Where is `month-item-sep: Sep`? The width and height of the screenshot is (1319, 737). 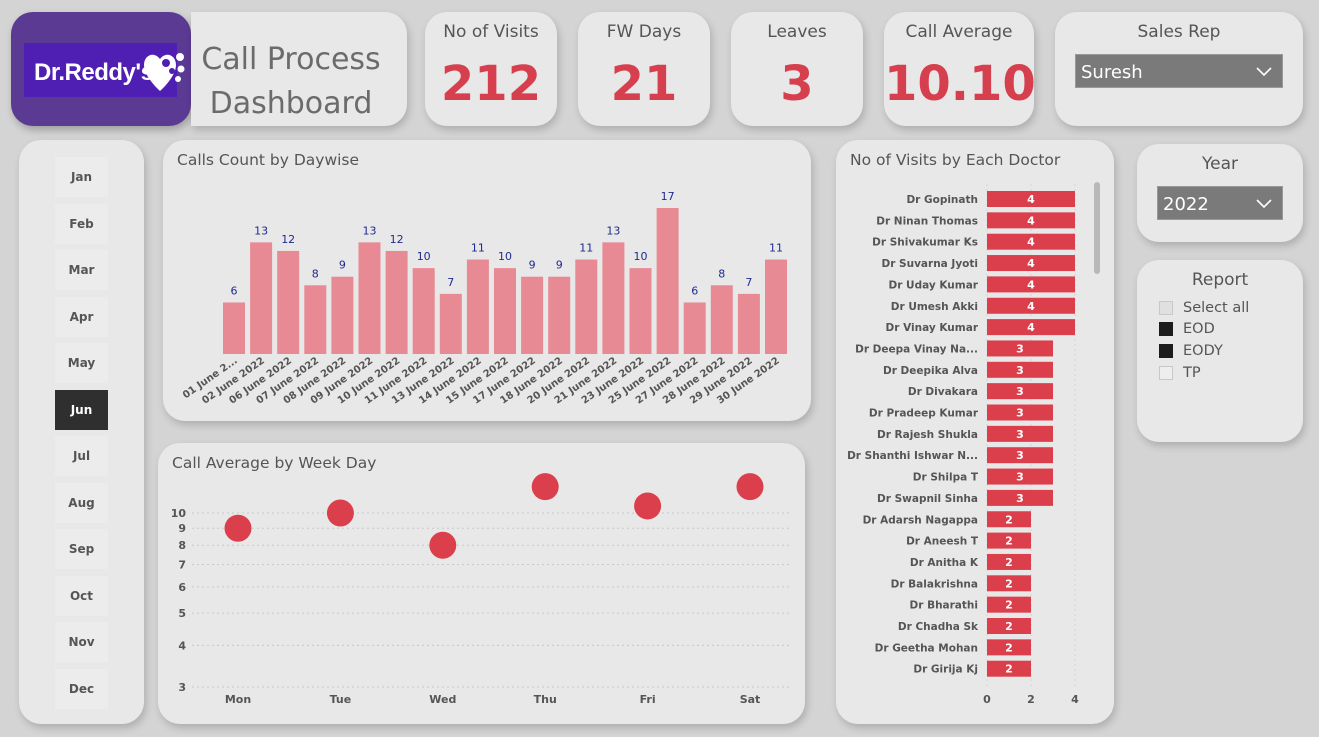 month-item-sep: Sep is located at coordinates (81, 549).